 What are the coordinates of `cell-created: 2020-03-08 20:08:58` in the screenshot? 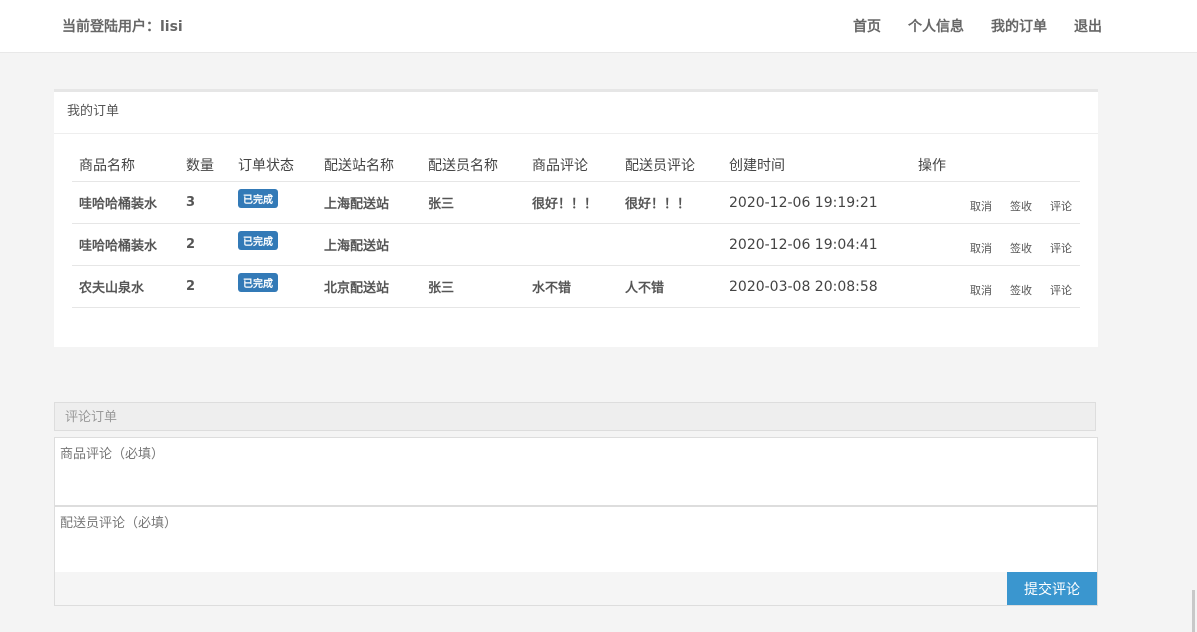 It's located at (816, 286).